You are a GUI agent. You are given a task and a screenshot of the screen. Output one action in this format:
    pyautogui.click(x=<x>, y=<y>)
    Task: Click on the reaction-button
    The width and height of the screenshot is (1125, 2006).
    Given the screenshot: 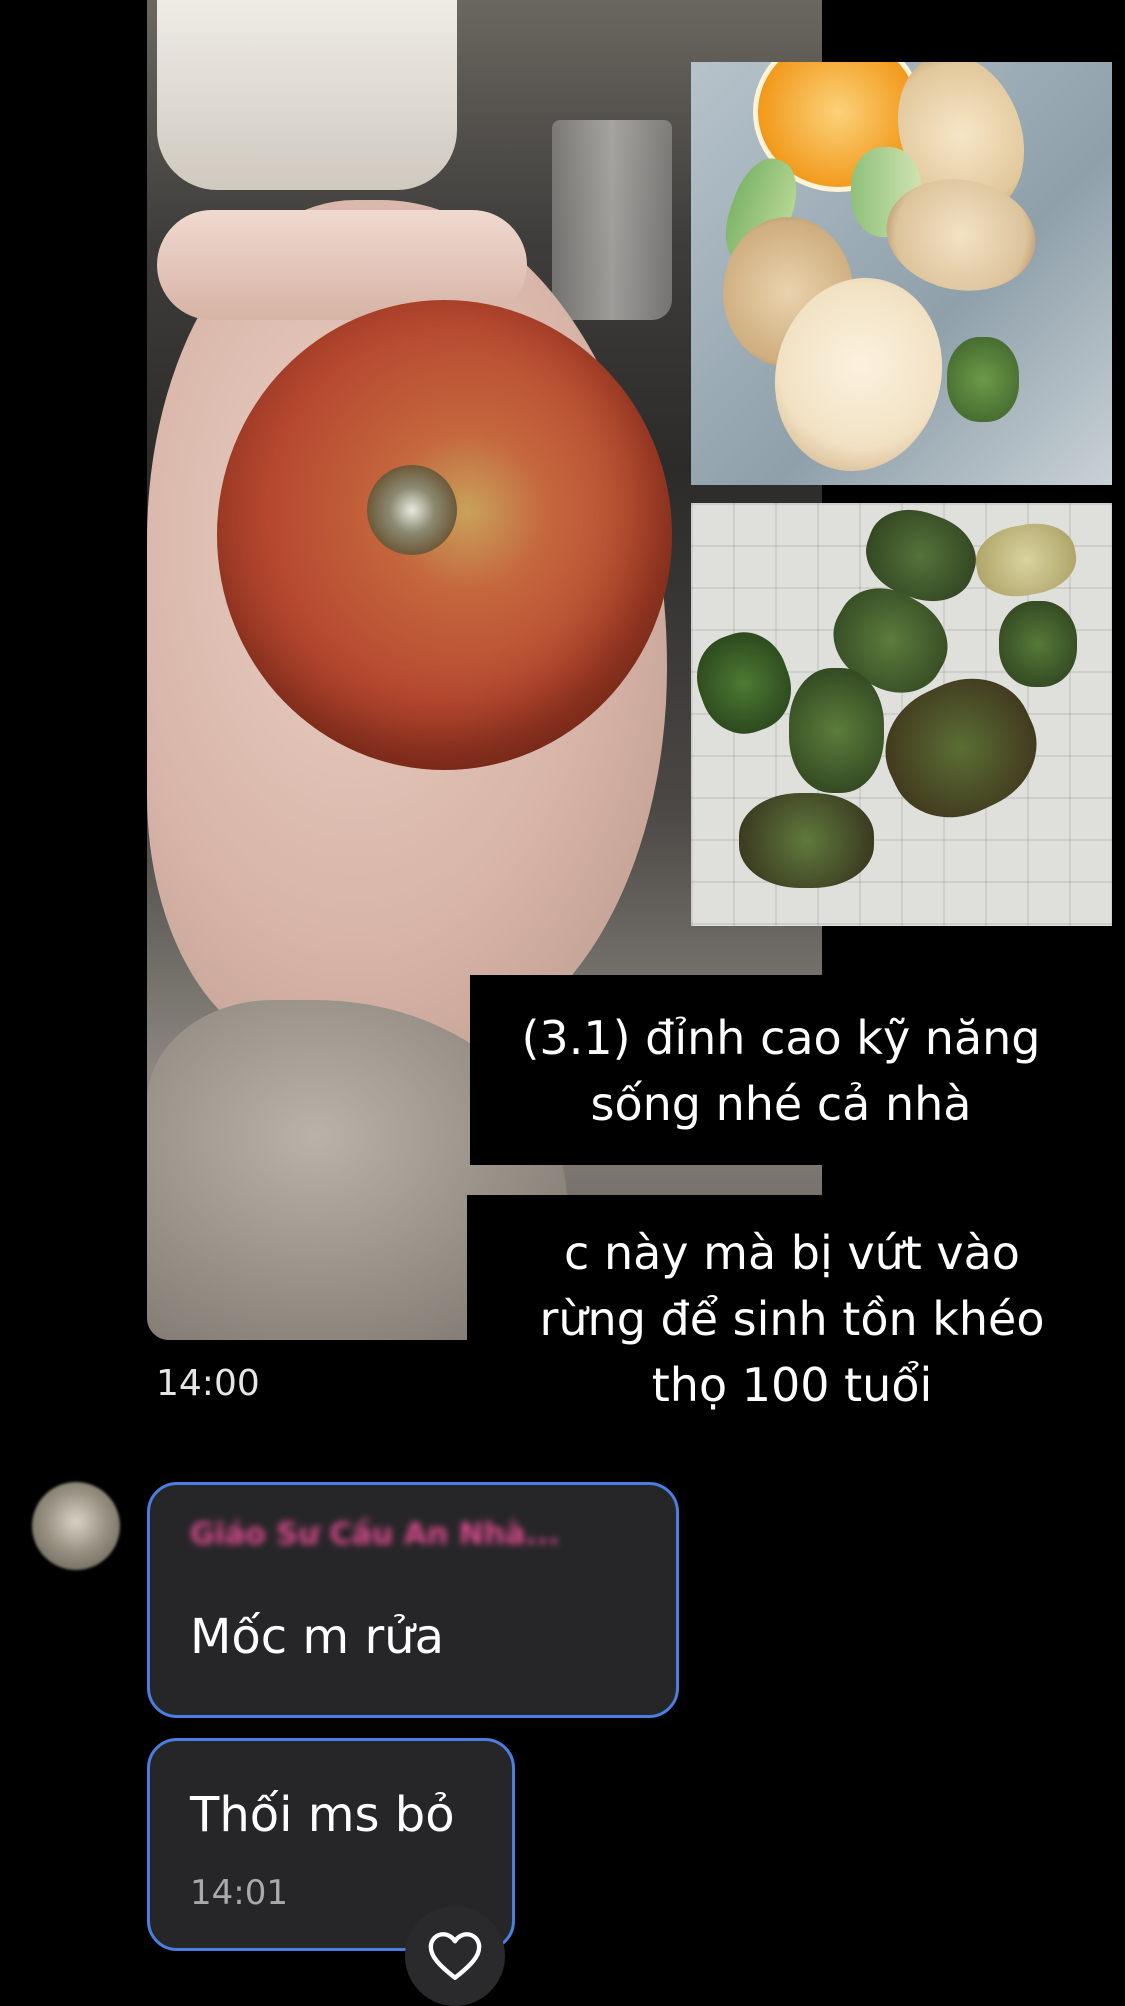 What is the action you would take?
    pyautogui.click(x=455, y=1956)
    